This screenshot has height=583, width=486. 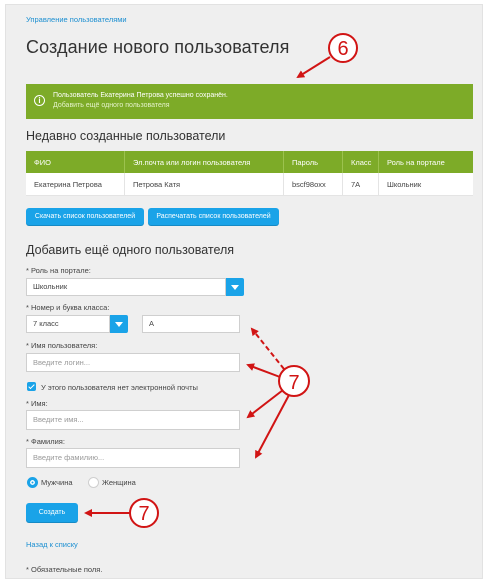 I want to click on callout-7-button: 7, so click(x=121, y=513).